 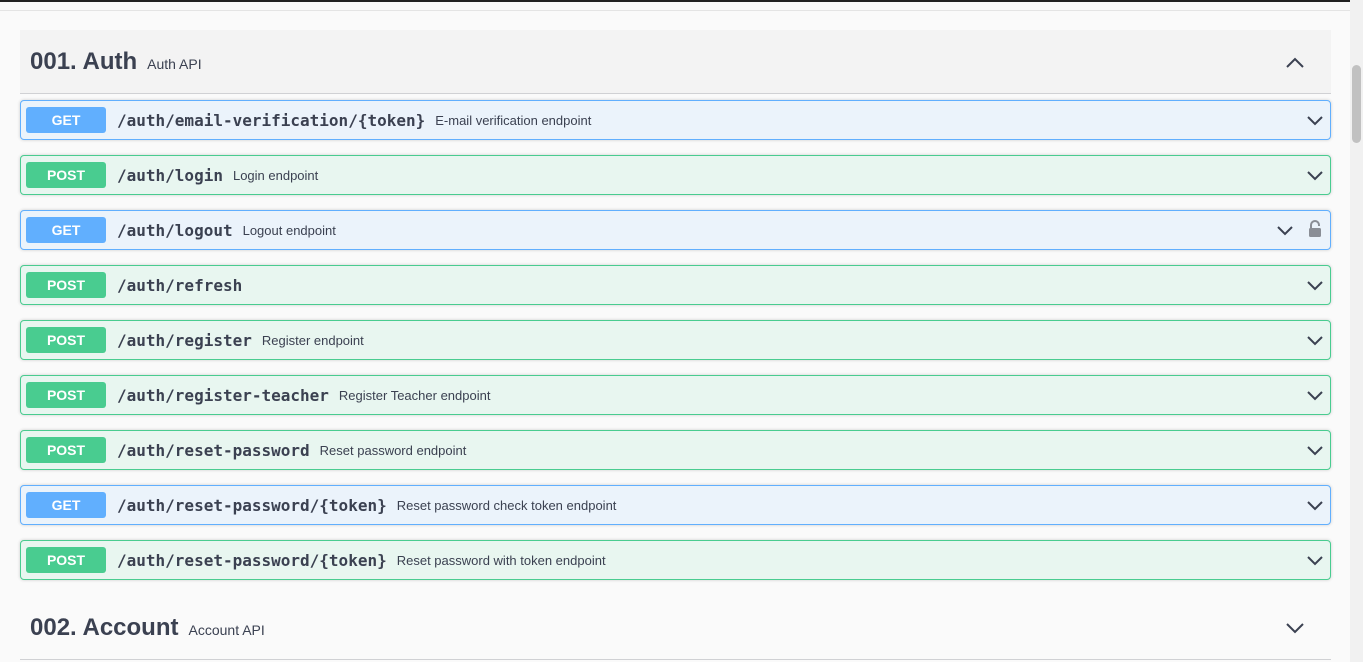 I want to click on divider, so click(x=675, y=10).